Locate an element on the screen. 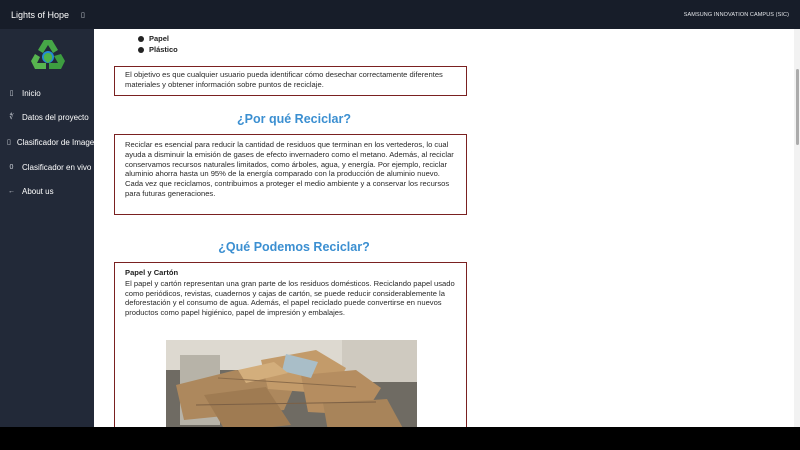  list-item-label: Papel is located at coordinates (159, 38).